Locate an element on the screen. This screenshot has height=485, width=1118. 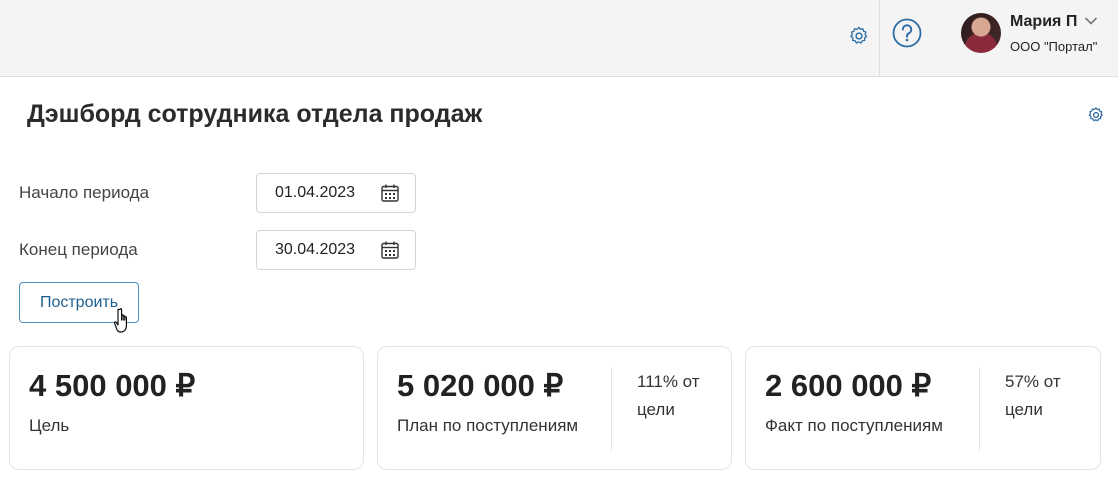
user-name: Мария П is located at coordinates (1043, 22).